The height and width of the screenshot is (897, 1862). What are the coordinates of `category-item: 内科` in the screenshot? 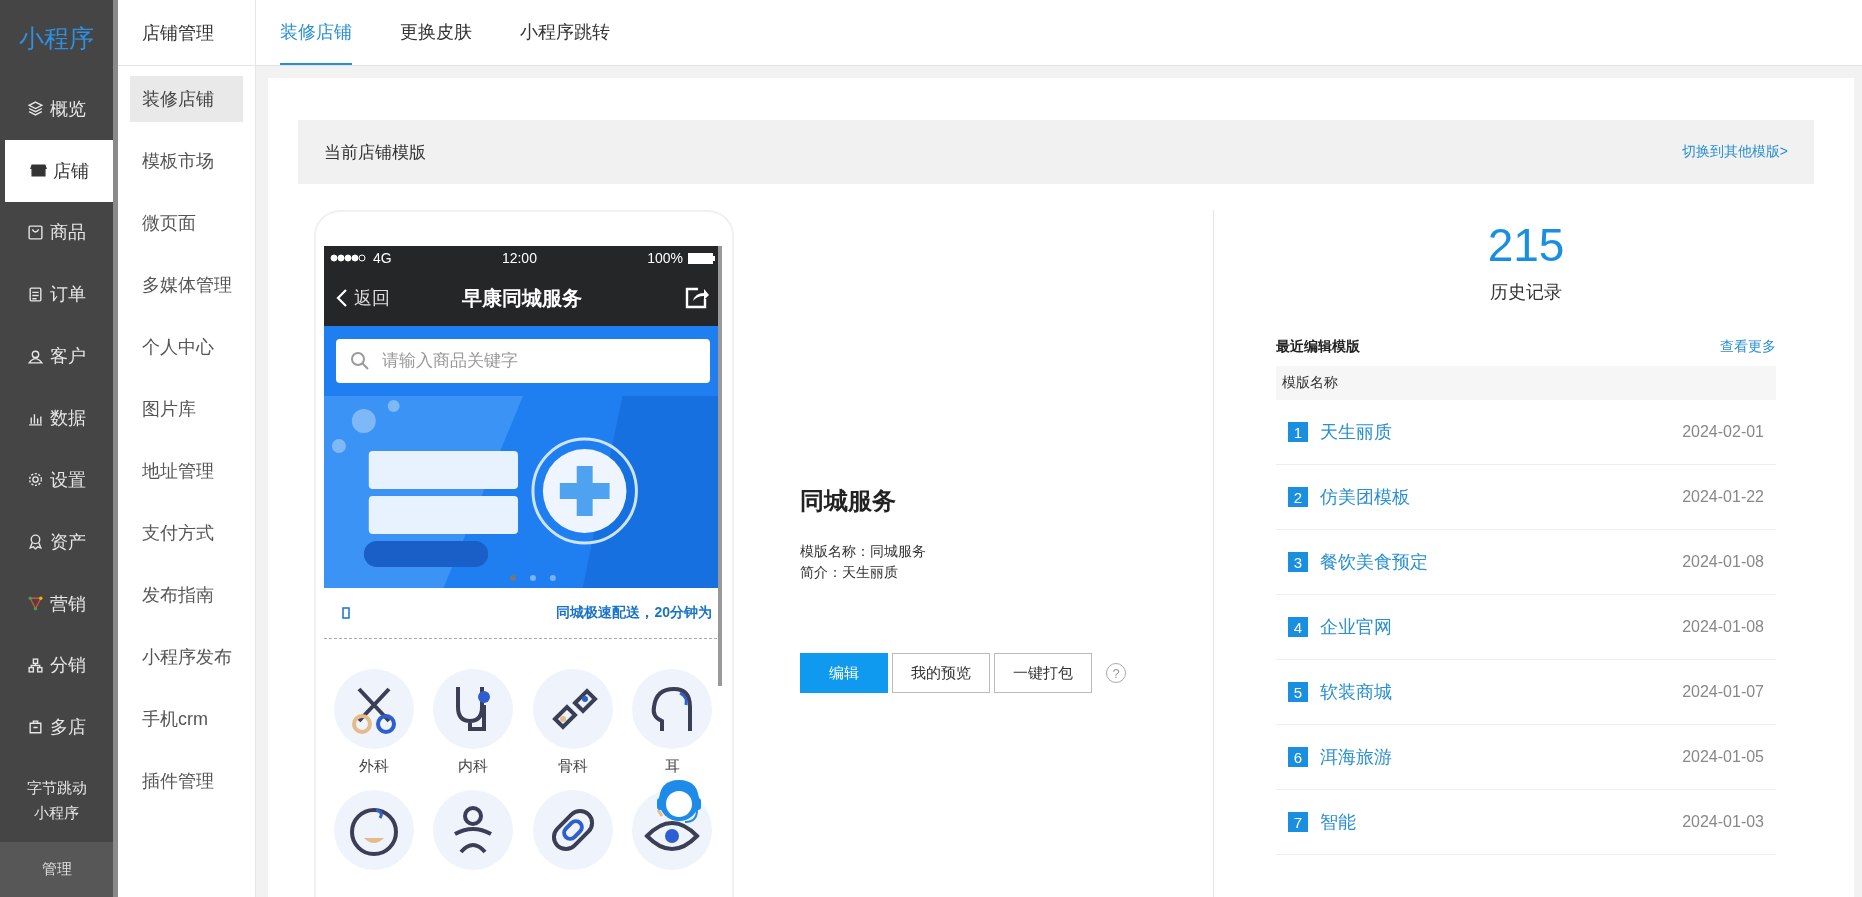 It's located at (473, 722).